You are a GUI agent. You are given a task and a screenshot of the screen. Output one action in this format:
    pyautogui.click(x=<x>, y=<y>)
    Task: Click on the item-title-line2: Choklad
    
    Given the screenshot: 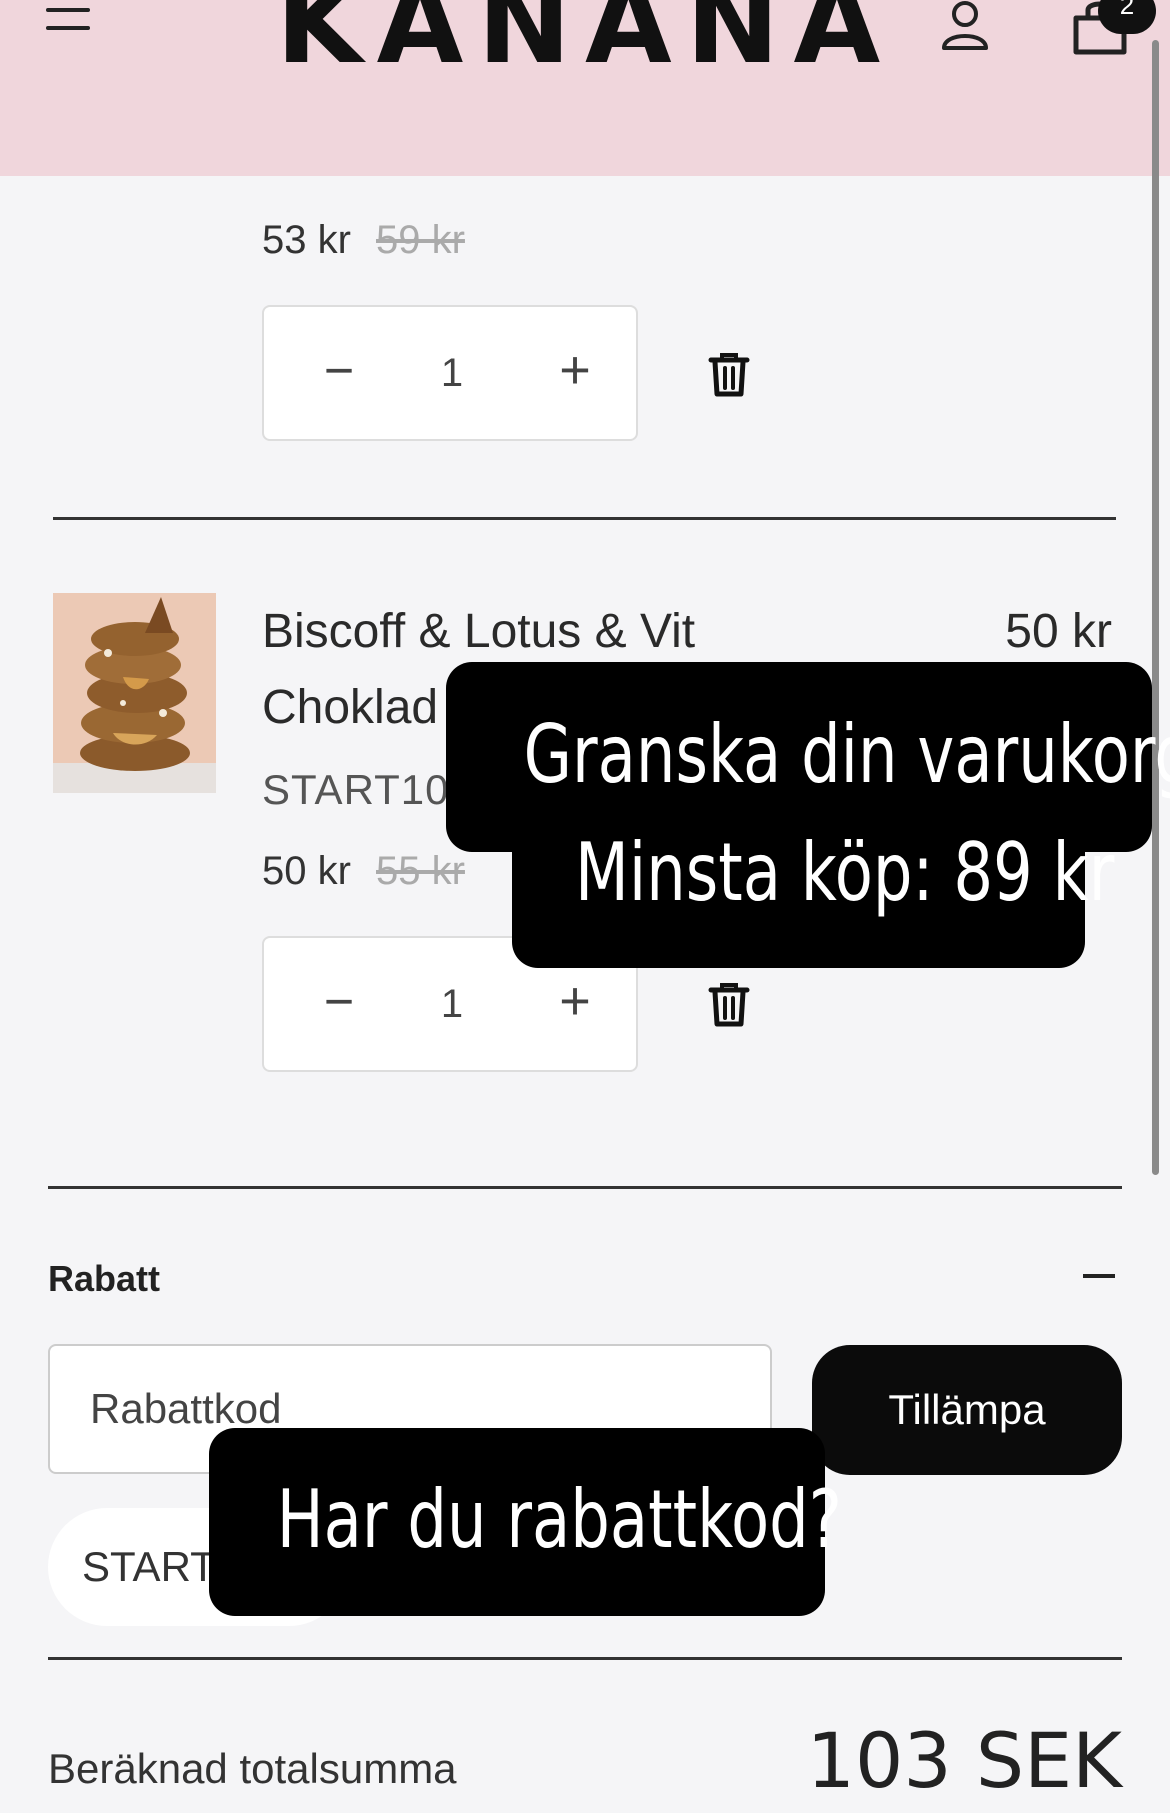 What is the action you would take?
    pyautogui.click(x=350, y=707)
    